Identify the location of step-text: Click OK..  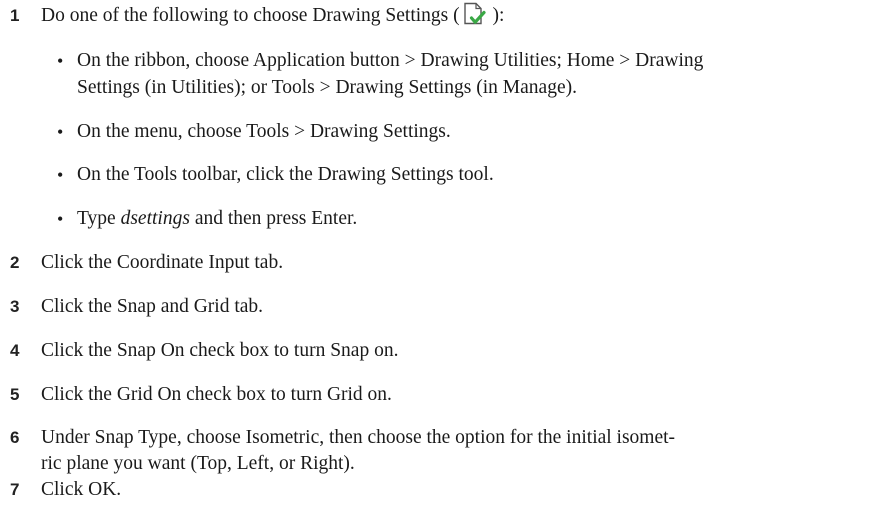
(81, 489).